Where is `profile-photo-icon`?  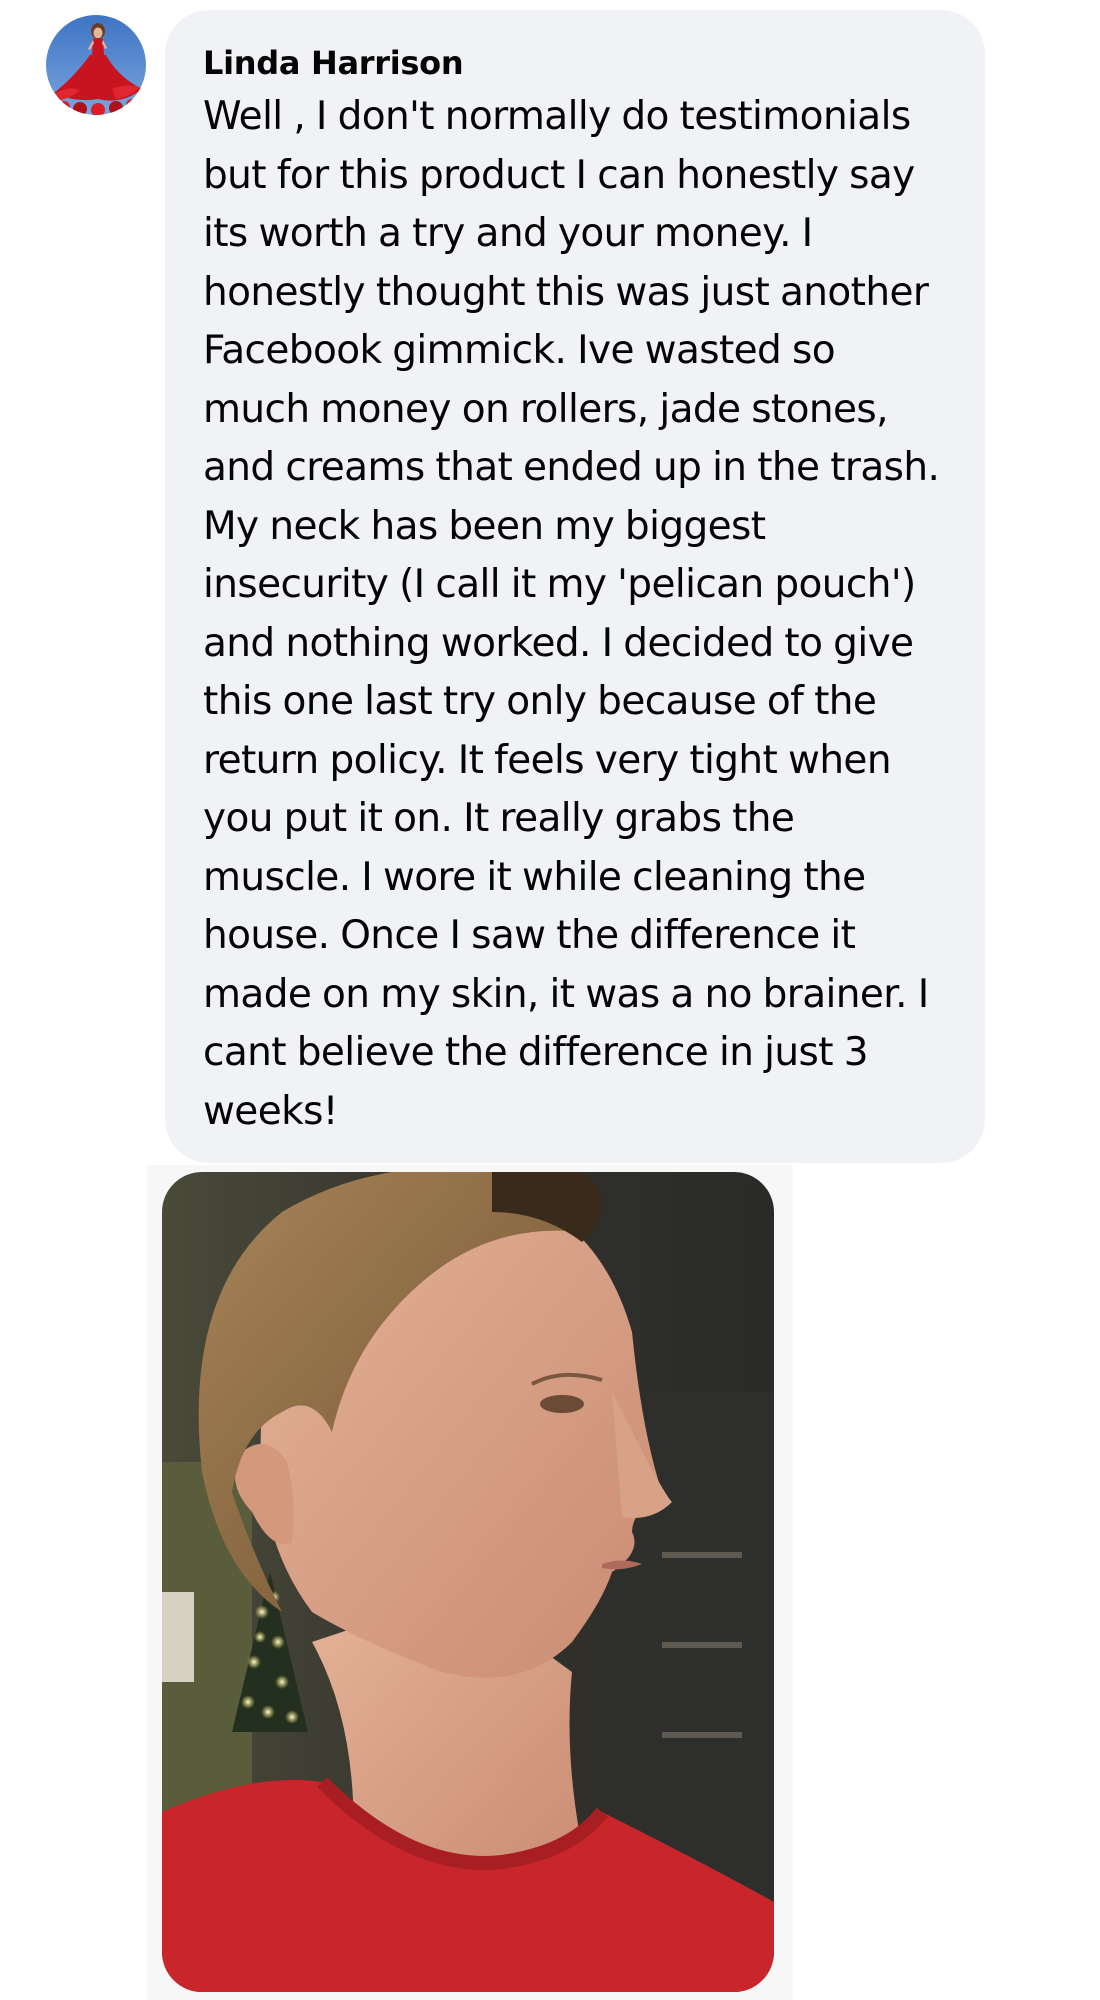 profile-photo-icon is located at coordinates (96, 65).